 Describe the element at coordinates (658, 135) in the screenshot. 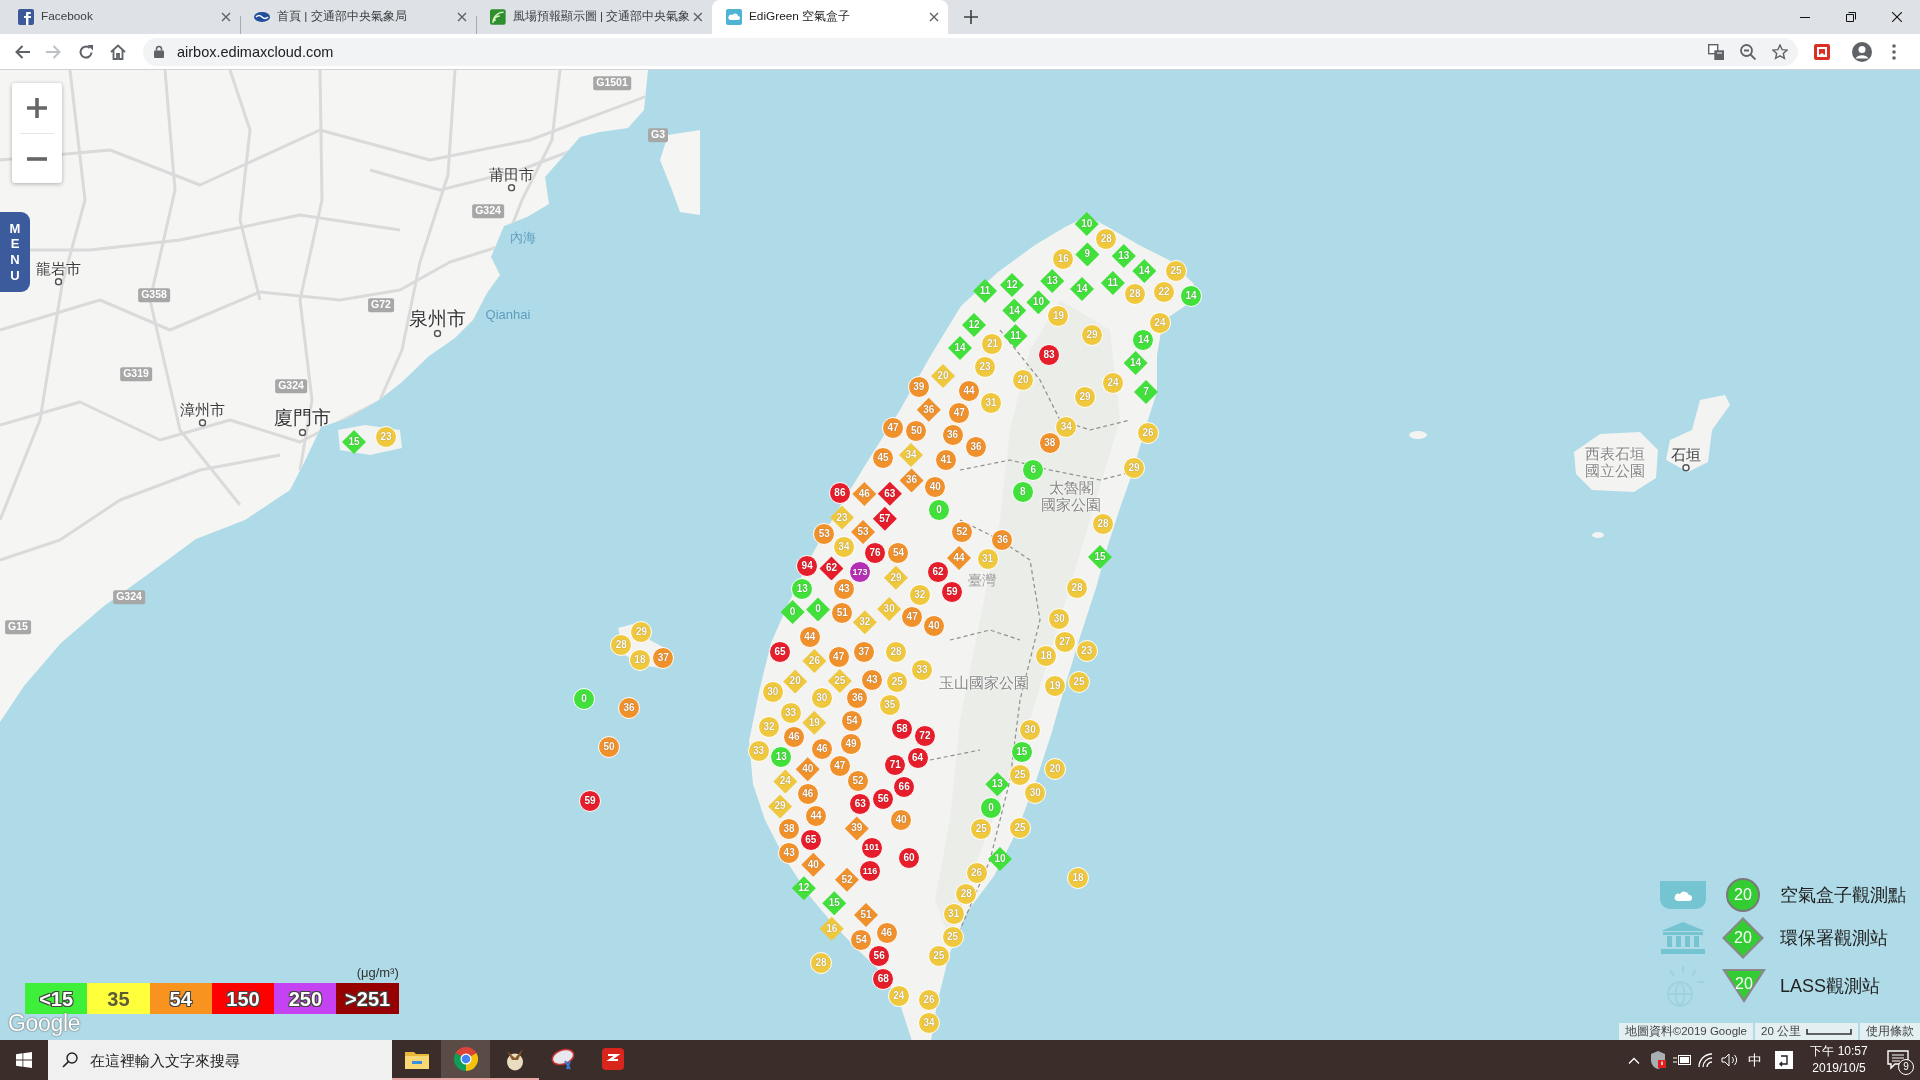

I see `road-number: G3` at that location.